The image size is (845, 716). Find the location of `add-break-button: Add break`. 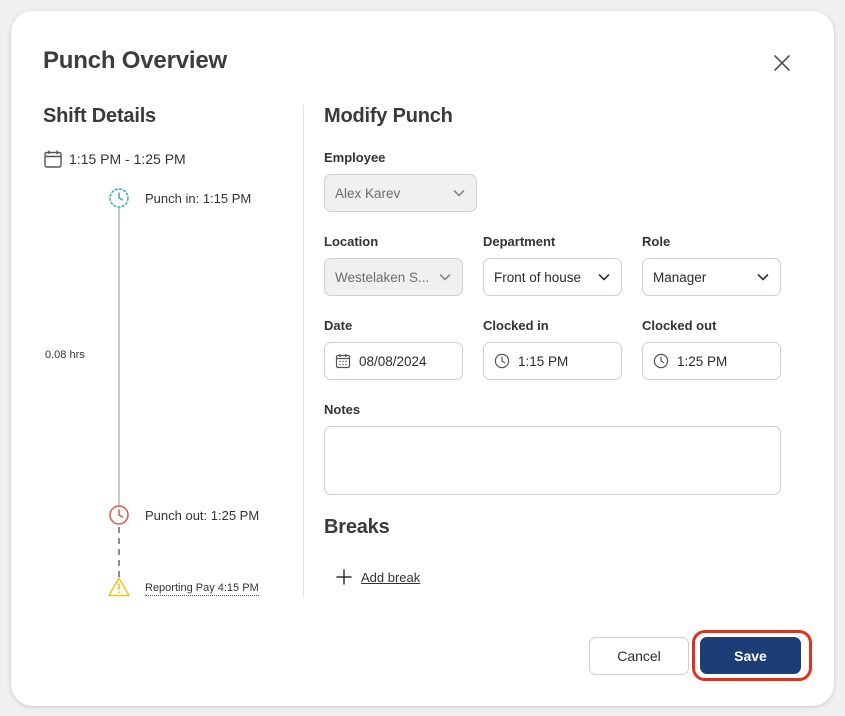

add-break-button: Add break is located at coordinates (377, 577).